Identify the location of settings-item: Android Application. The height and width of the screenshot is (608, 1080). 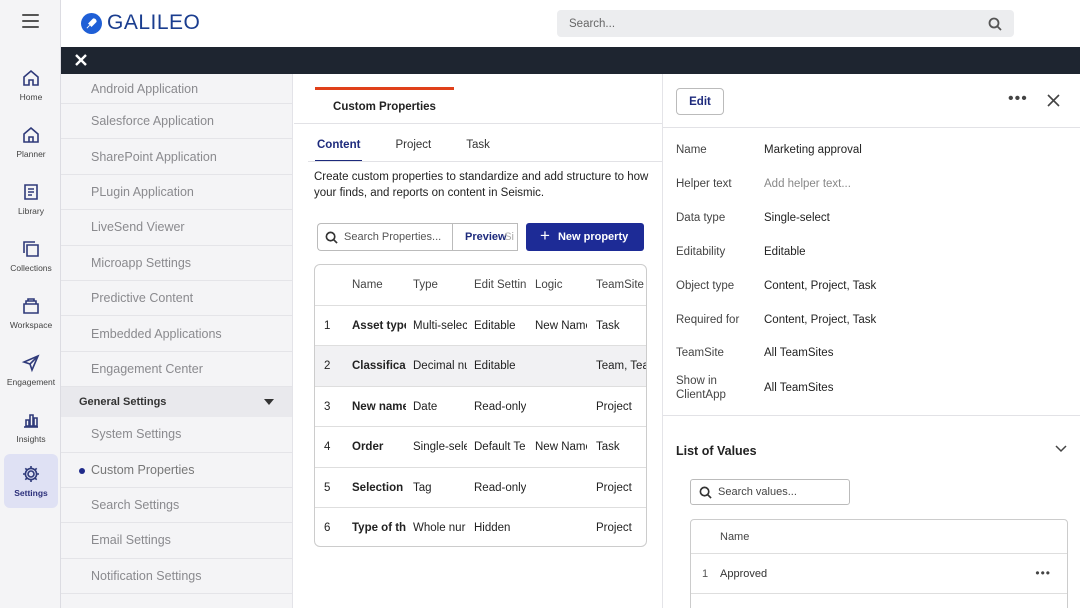
(176, 89).